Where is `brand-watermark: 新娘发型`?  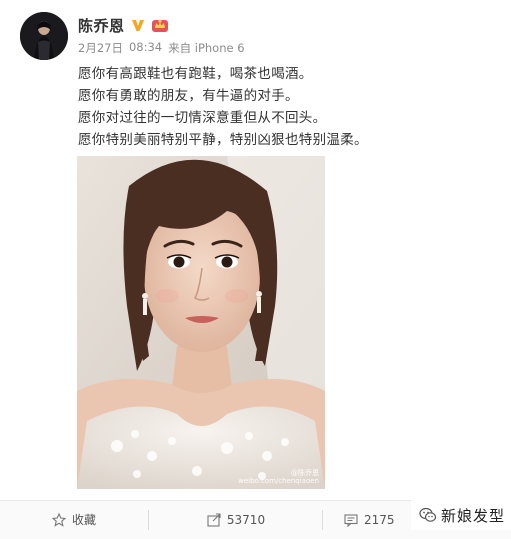
brand-watermark: 新娘发型 is located at coordinates (460, 515).